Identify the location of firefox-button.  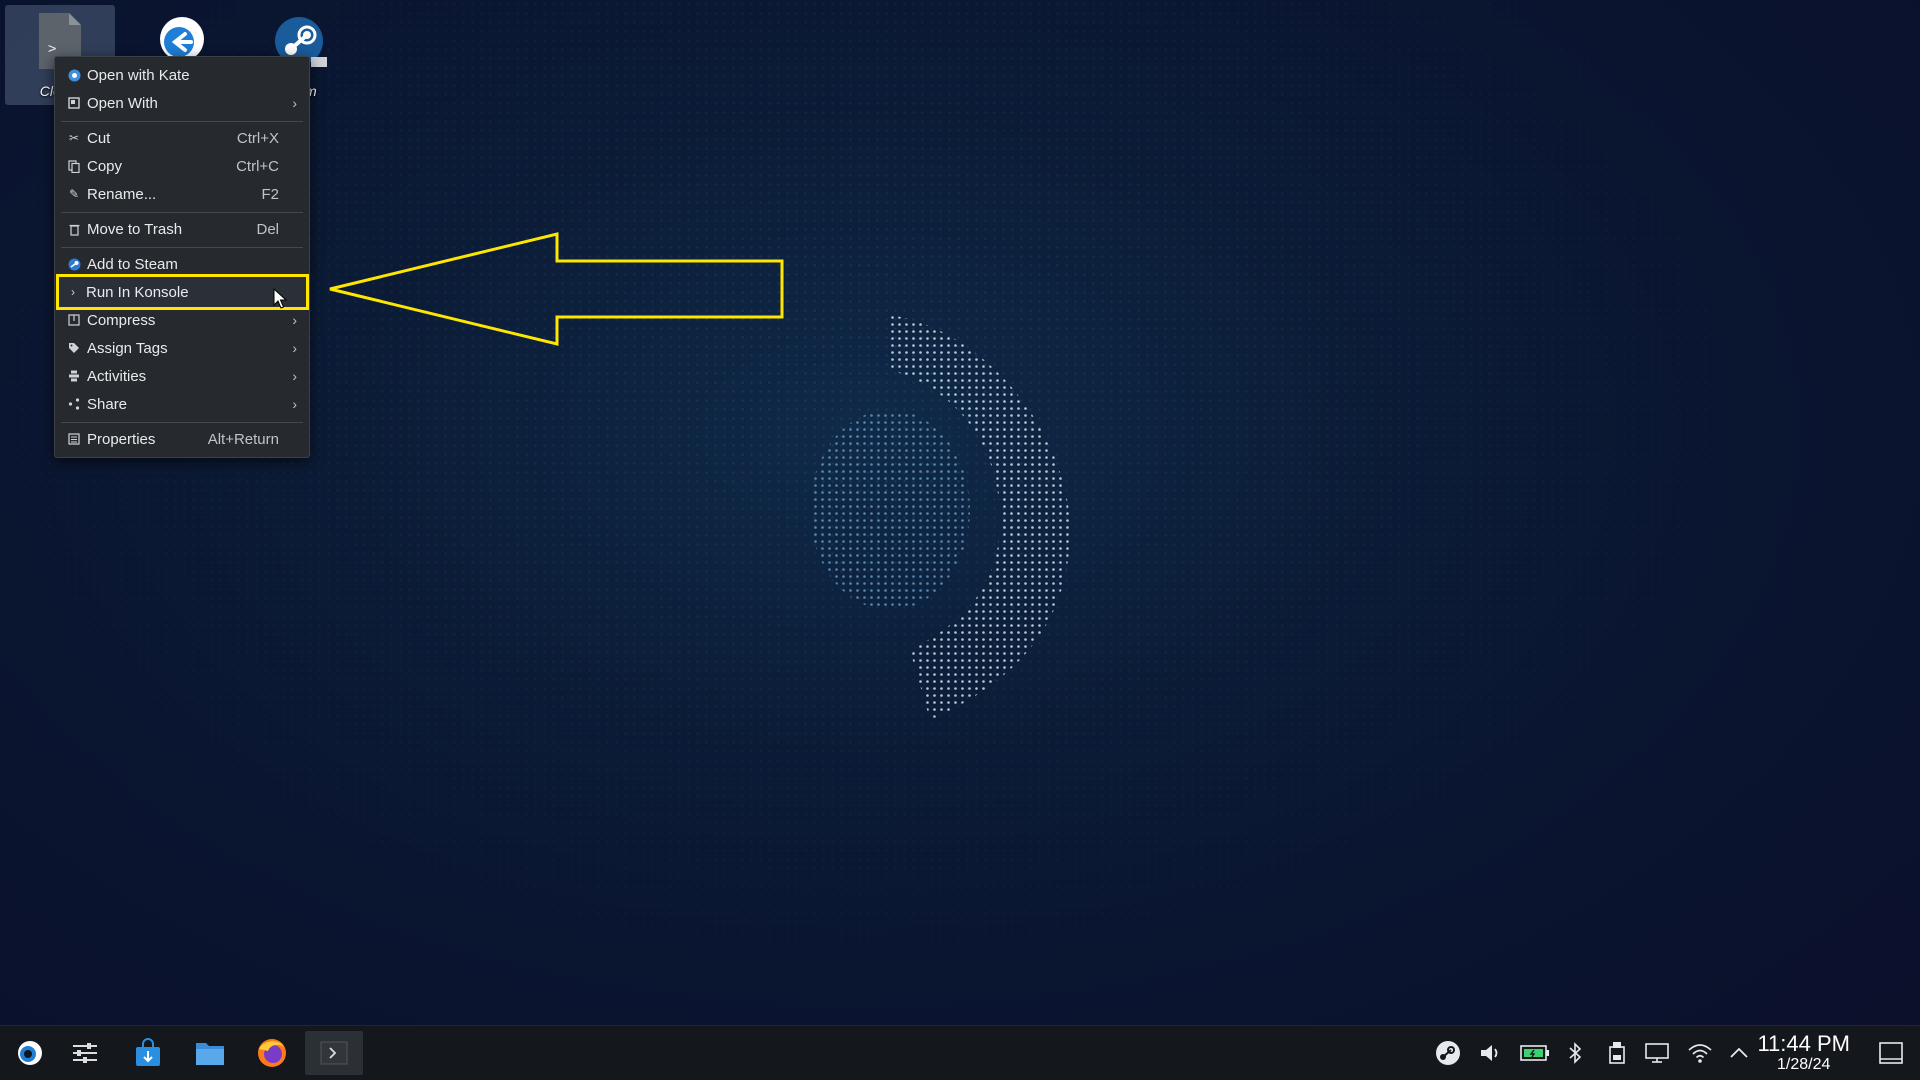
(272, 1053).